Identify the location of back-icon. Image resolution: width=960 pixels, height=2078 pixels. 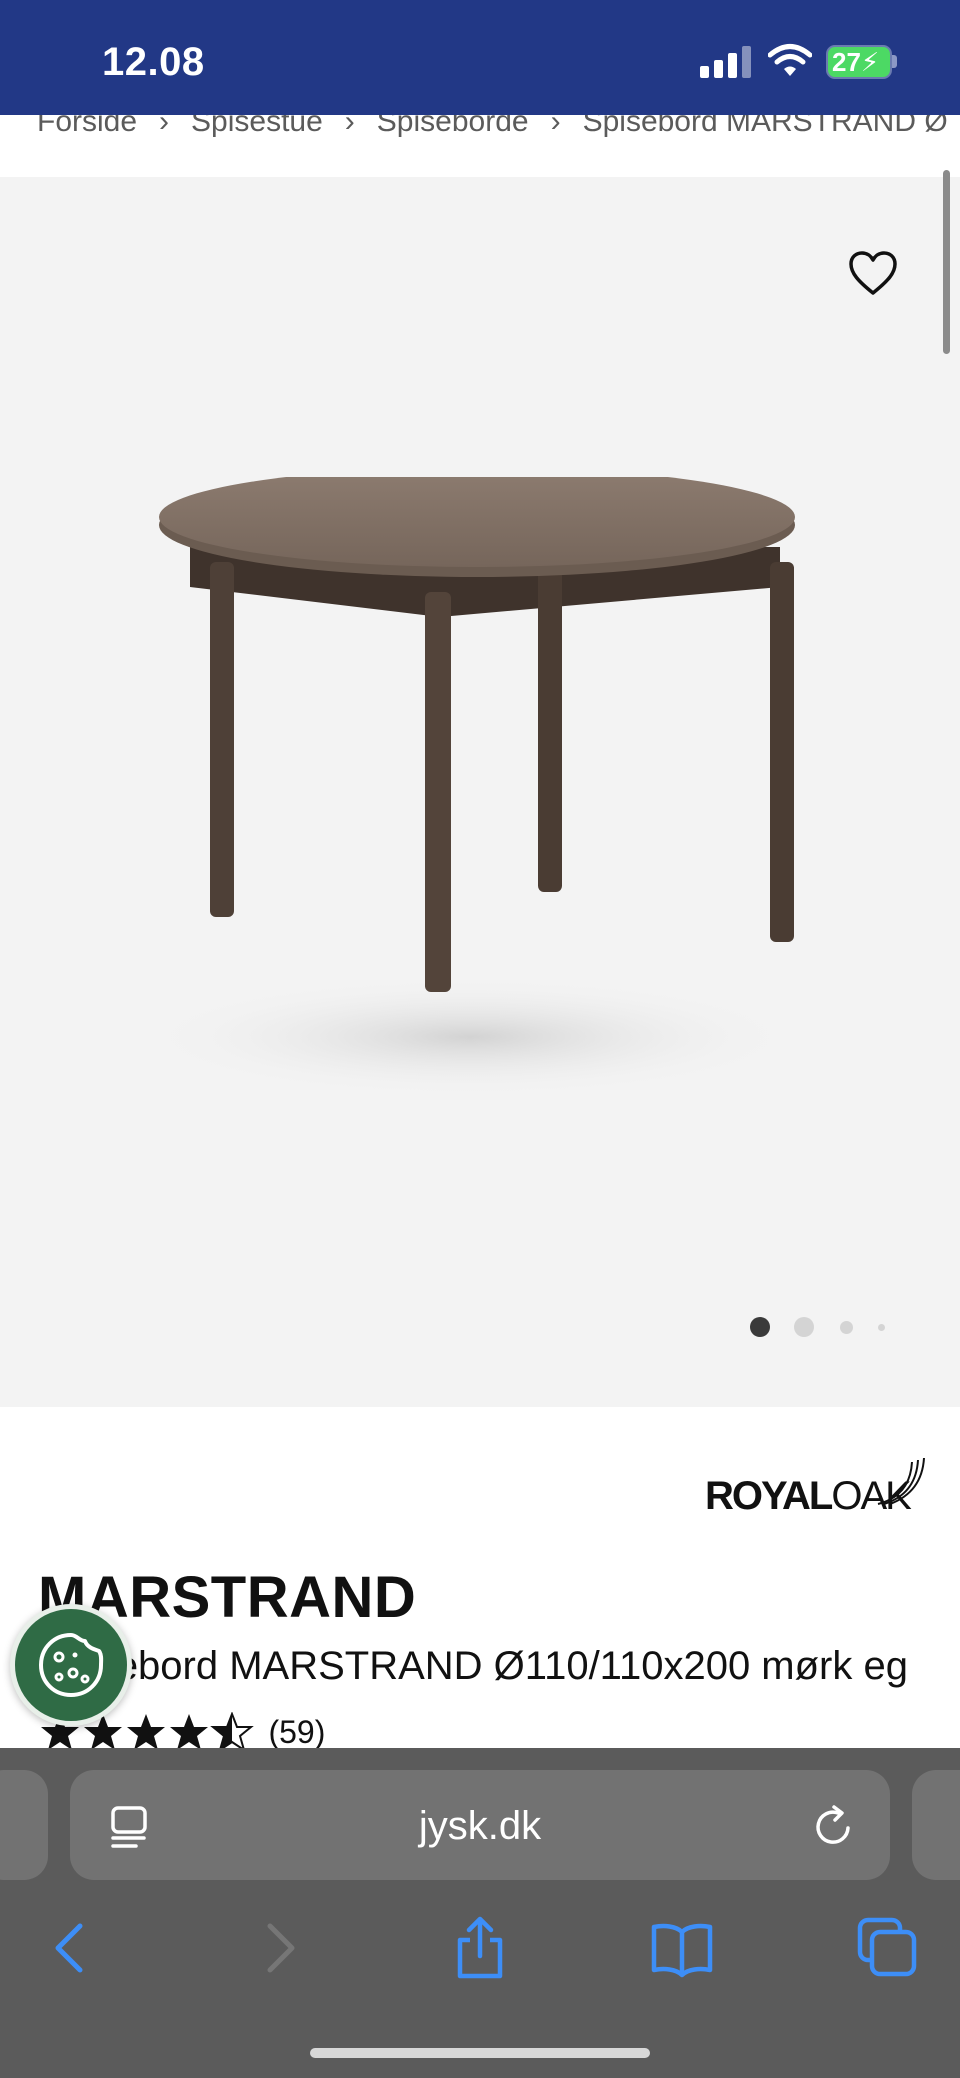
(72, 1948).